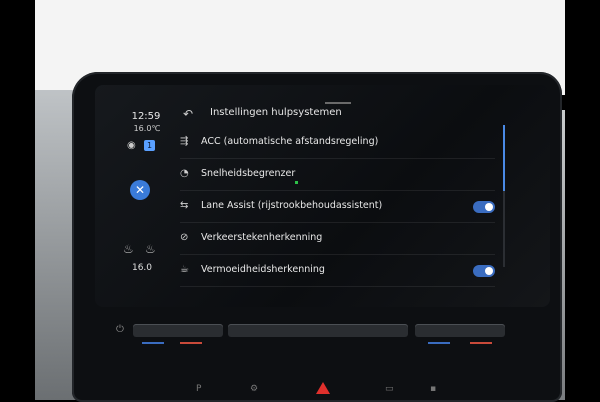  I want to click on settings-button: ⚙, so click(254, 389).